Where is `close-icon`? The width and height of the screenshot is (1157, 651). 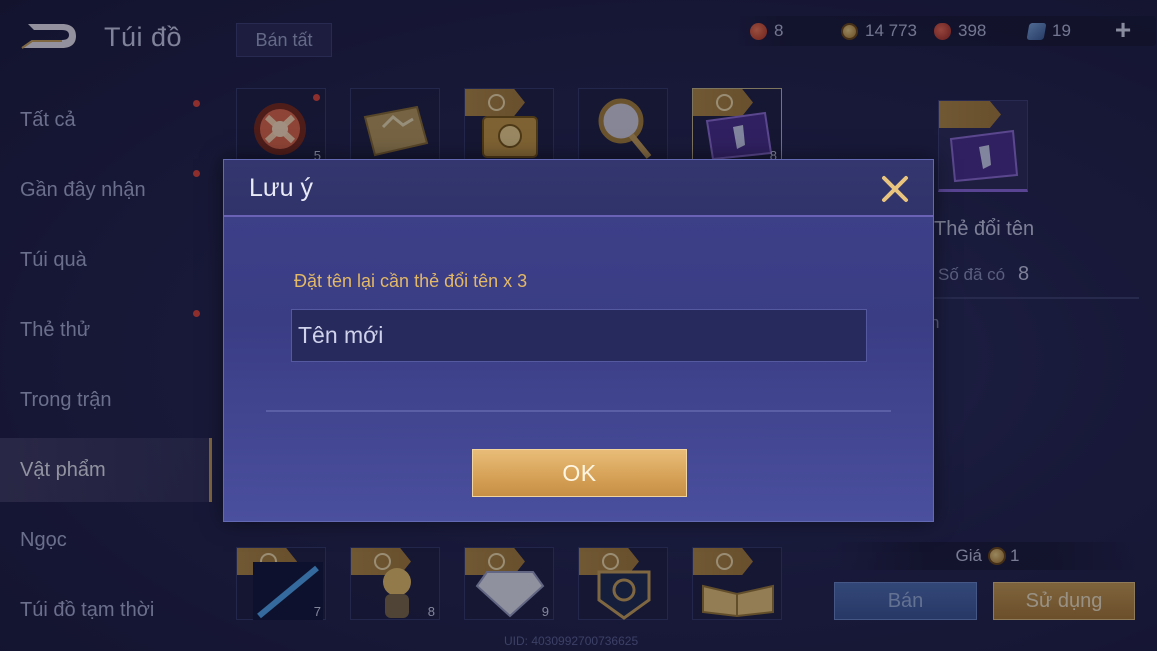 close-icon is located at coordinates (895, 189).